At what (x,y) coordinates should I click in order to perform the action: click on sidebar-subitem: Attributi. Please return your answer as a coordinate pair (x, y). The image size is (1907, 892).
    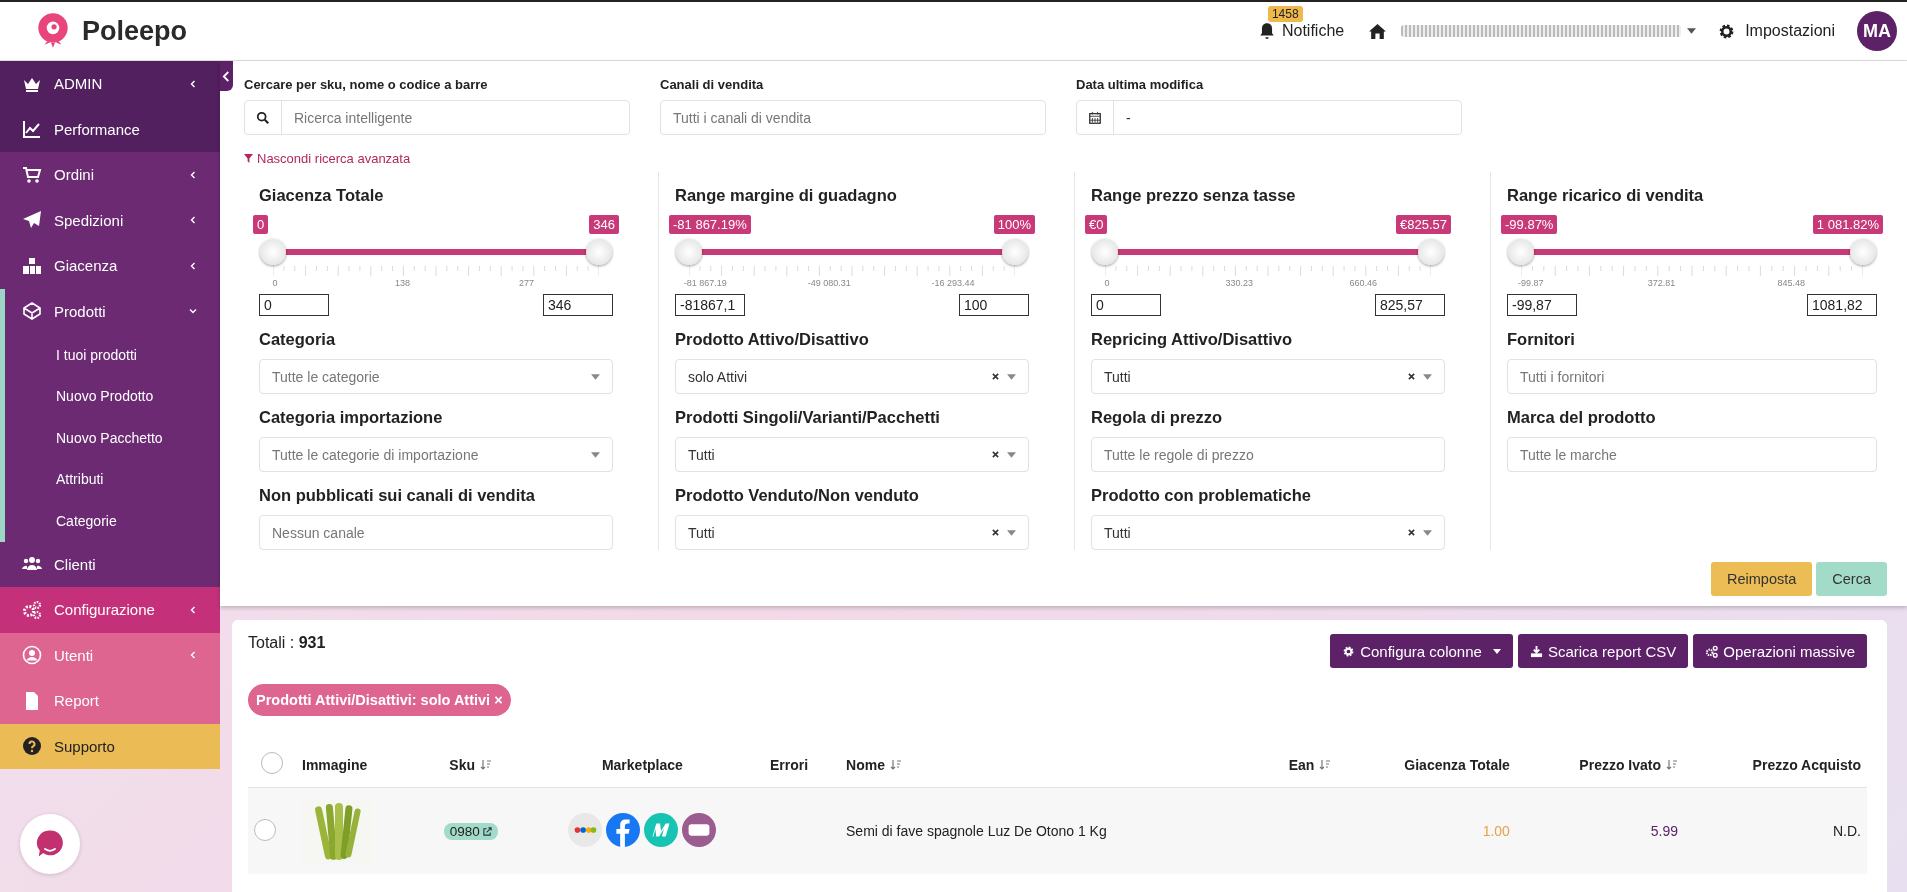
    Looking at the image, I should click on (112, 479).